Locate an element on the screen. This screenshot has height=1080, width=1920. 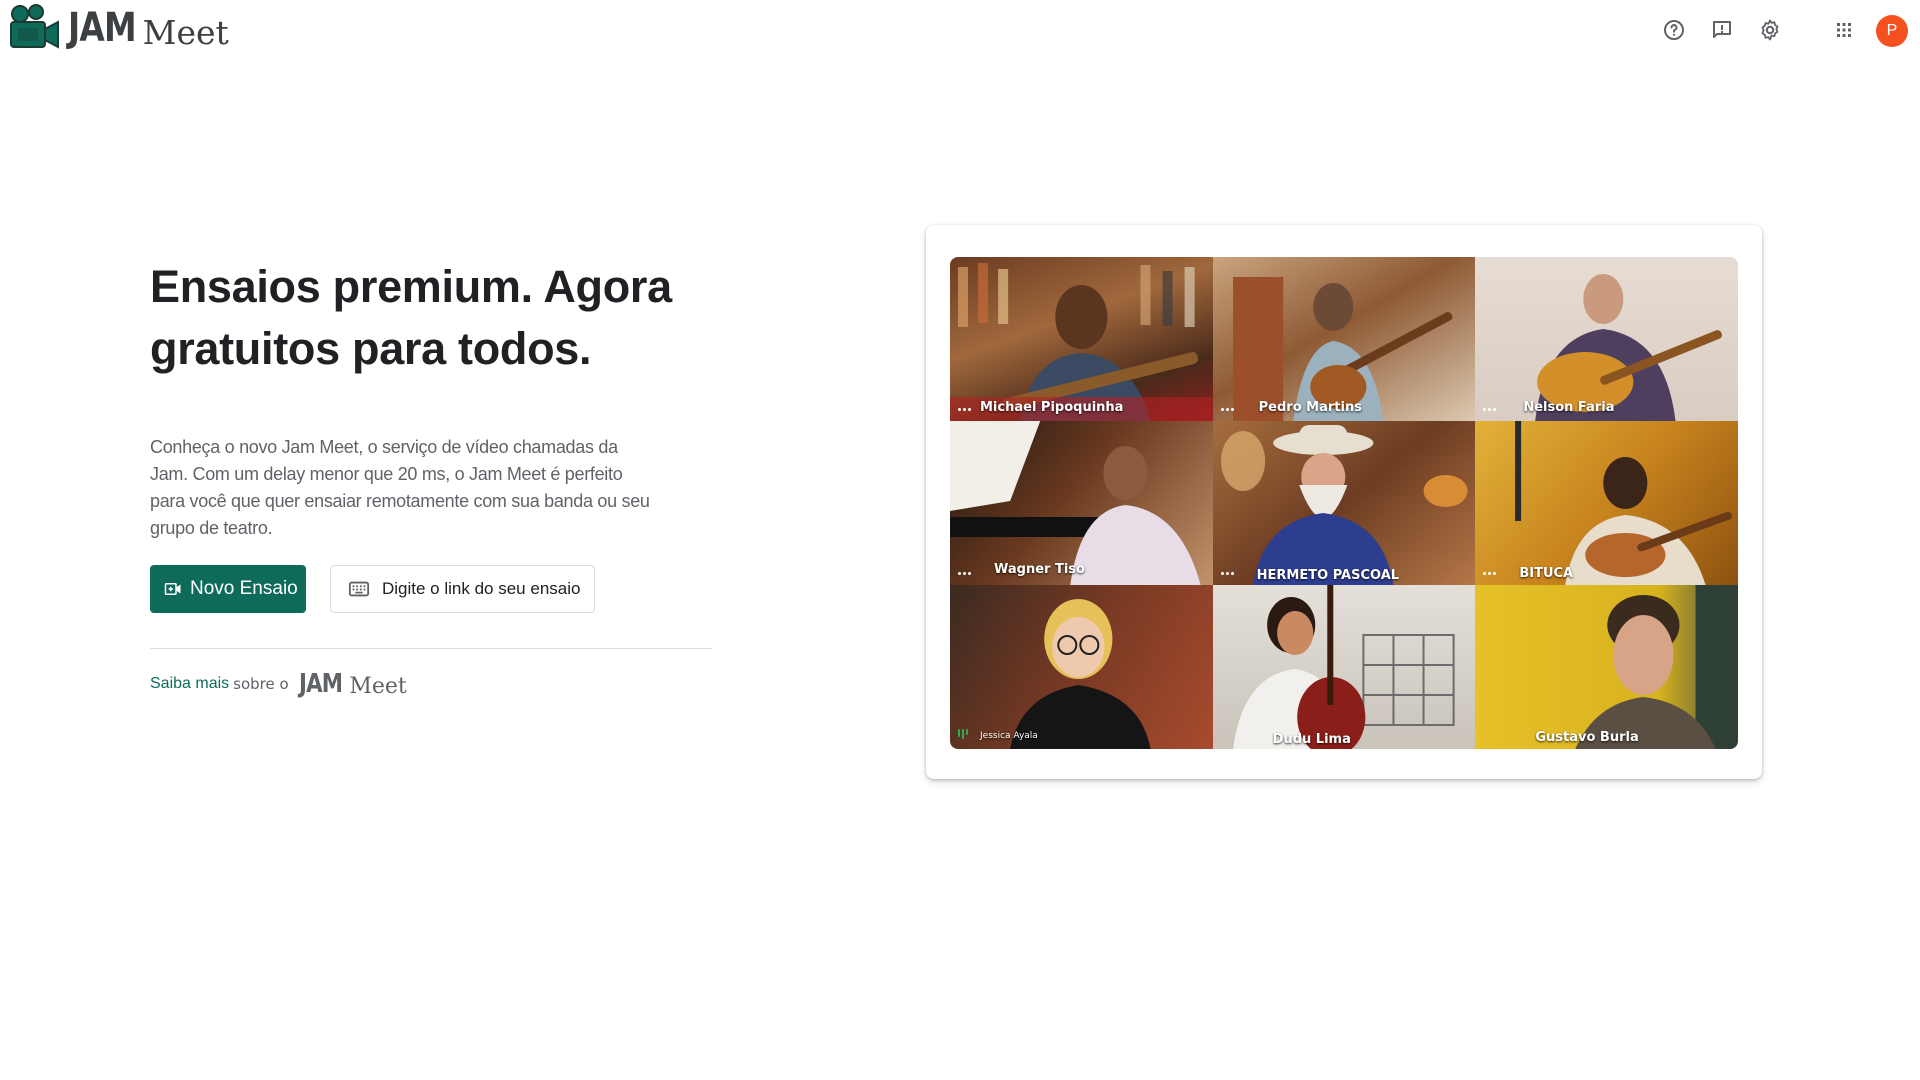
participant-name: Wagner Tiso is located at coordinates (1039, 569).